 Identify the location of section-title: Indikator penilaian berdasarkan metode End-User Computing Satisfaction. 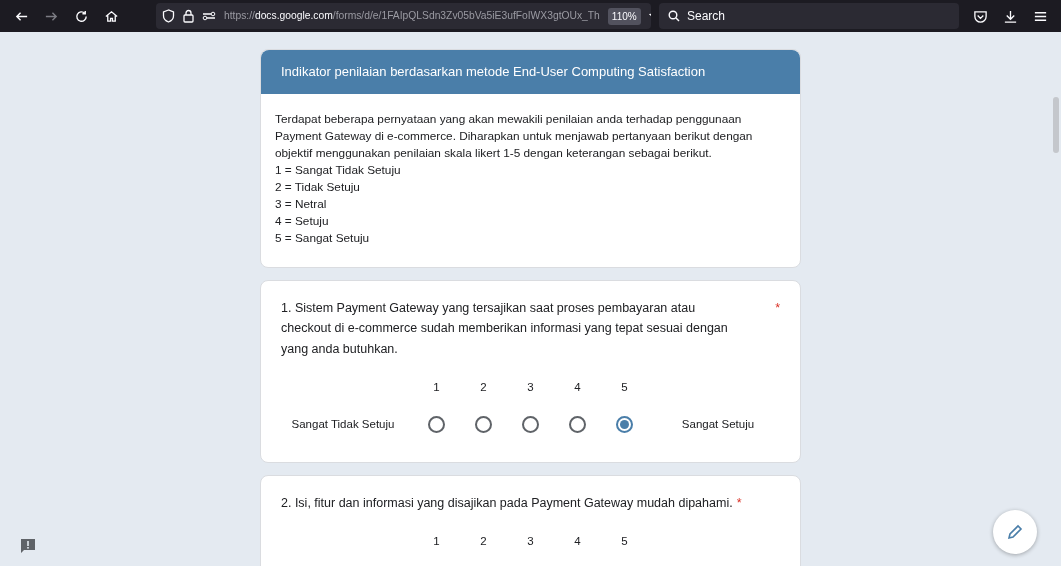
(530, 72).